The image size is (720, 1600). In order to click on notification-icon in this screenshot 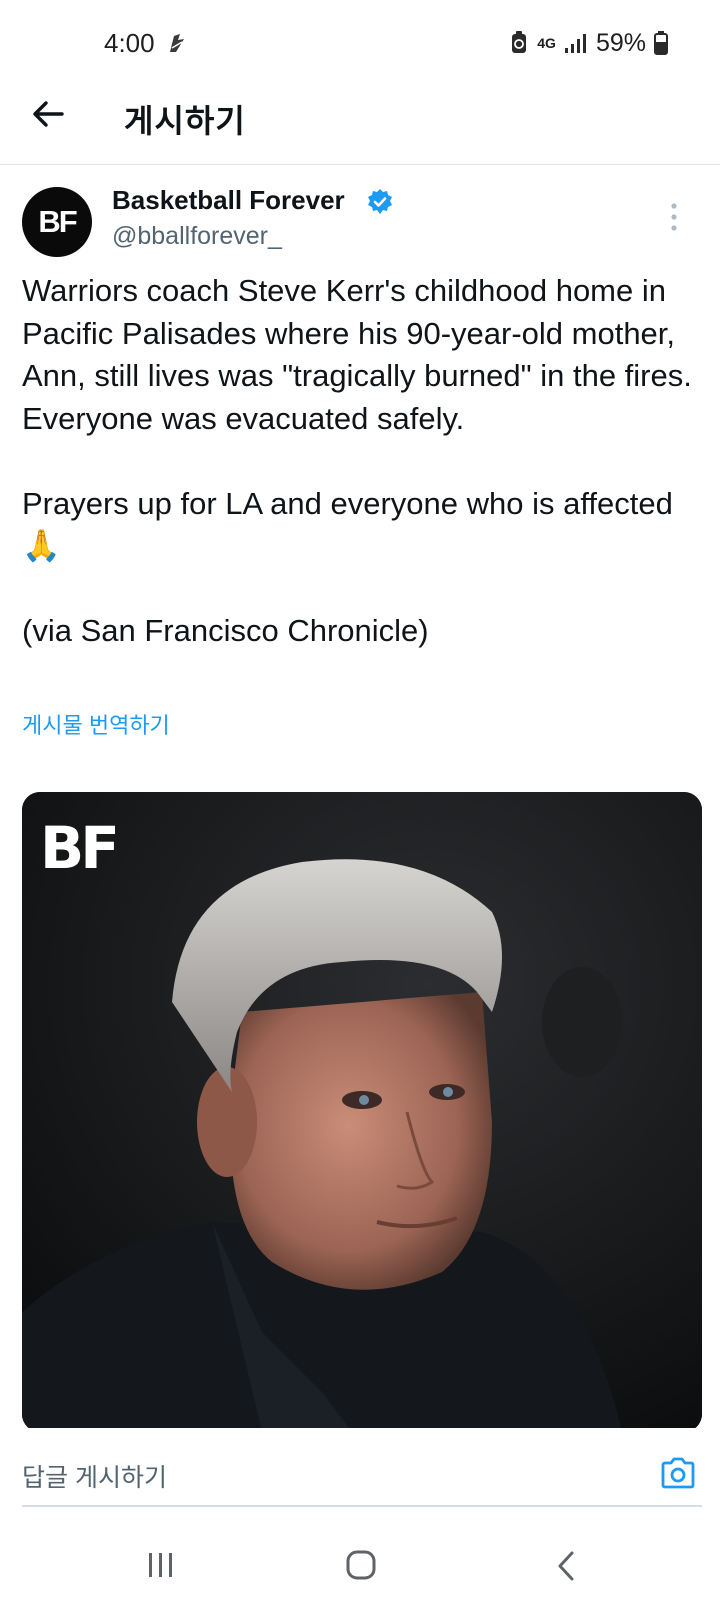, I will do `click(177, 43)`.